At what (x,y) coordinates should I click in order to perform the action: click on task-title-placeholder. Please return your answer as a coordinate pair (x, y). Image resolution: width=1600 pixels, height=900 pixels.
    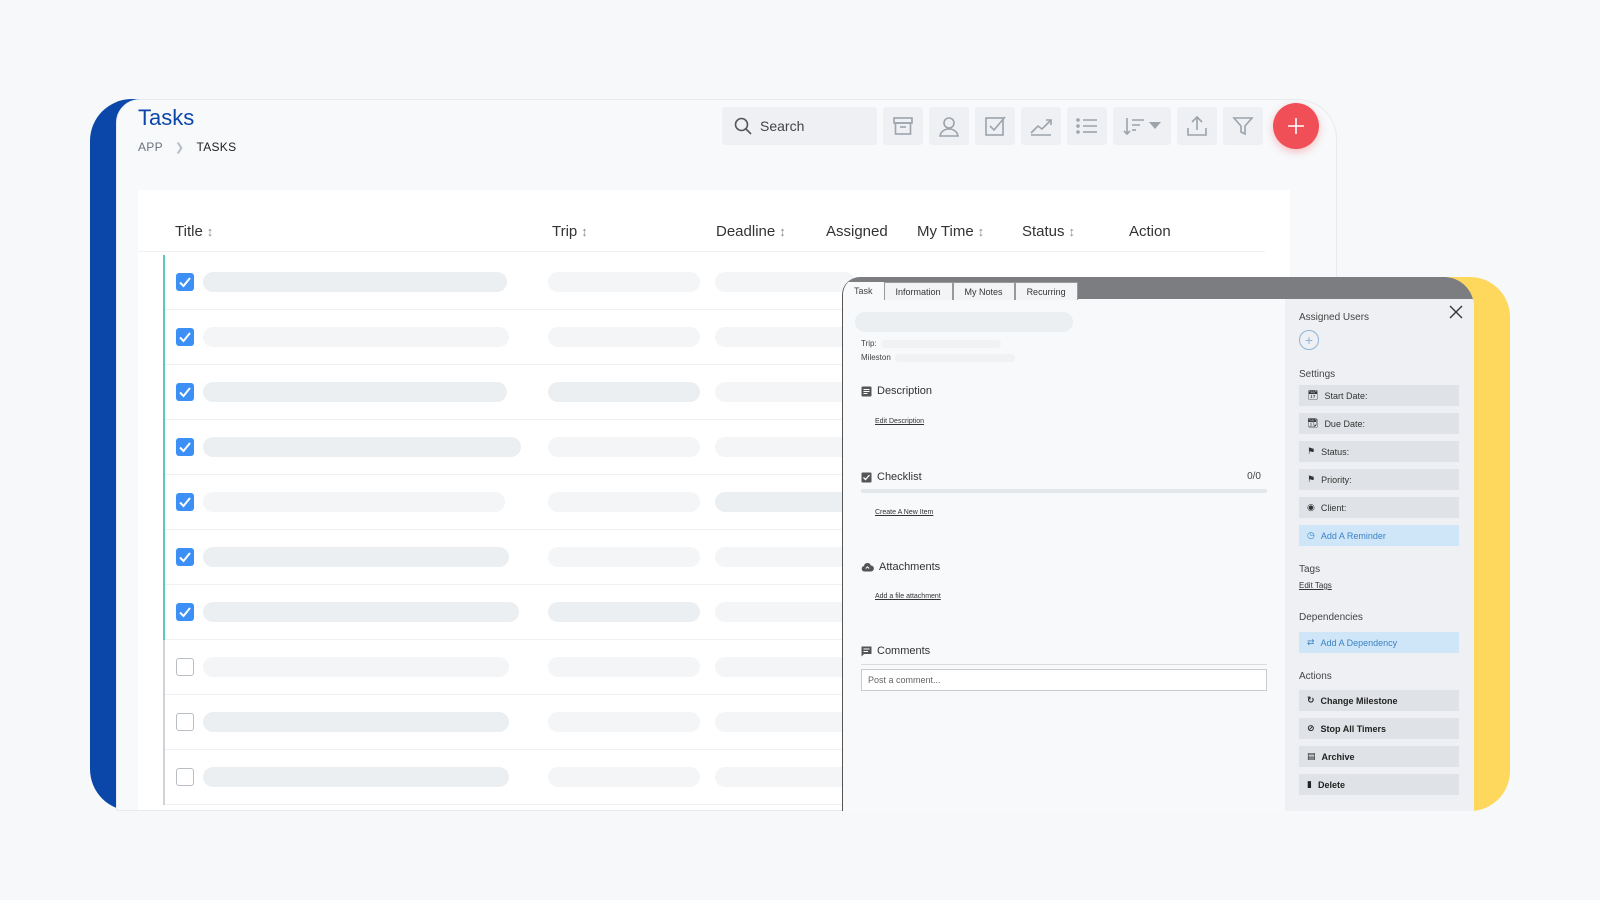
    Looking at the image, I should click on (964, 322).